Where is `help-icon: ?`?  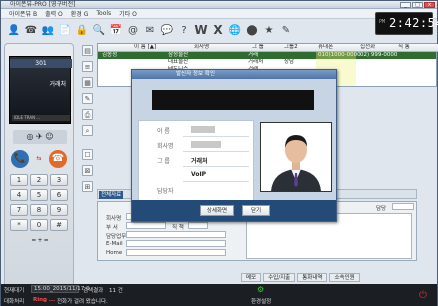
help-icon: ? is located at coordinates (184, 30).